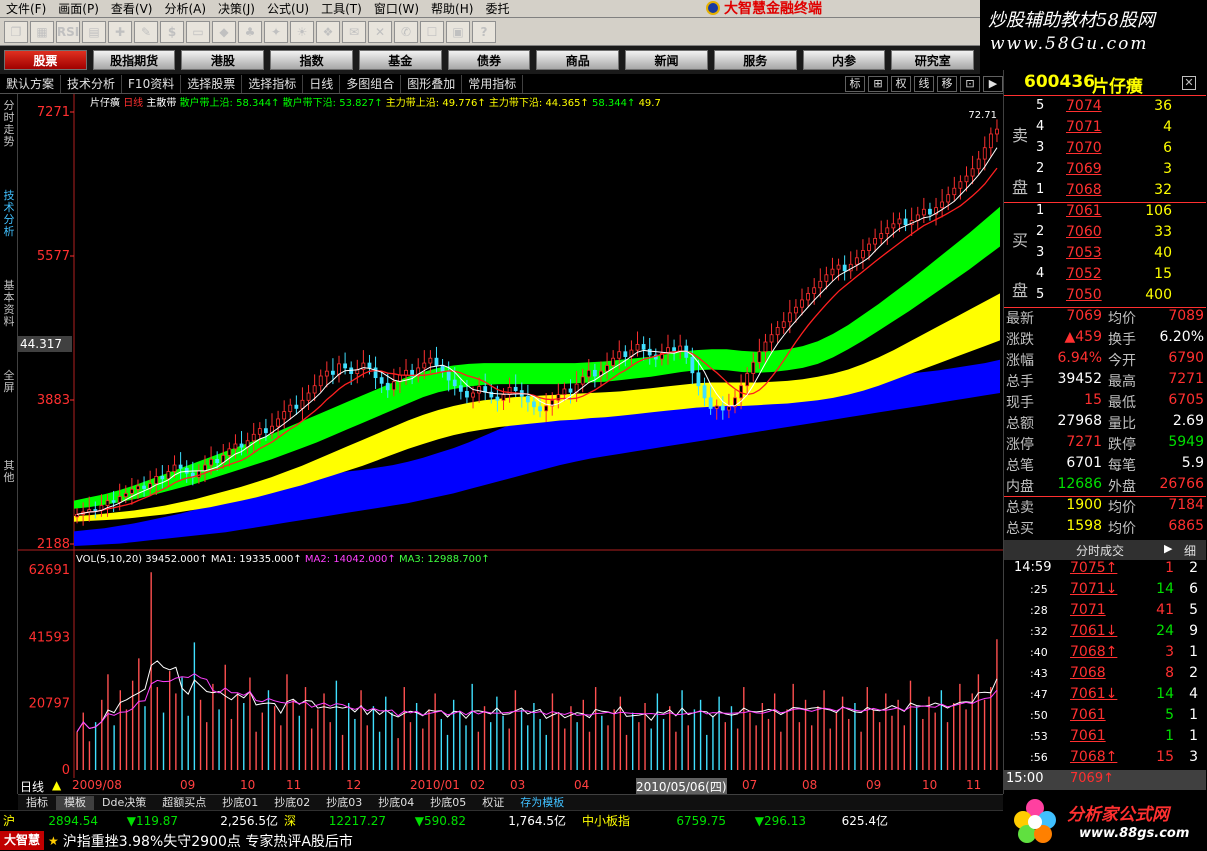 This screenshot has height=851, width=1207. What do you see at coordinates (26, 9) in the screenshot?
I see `menu-item: 文件(F)` at bounding box center [26, 9].